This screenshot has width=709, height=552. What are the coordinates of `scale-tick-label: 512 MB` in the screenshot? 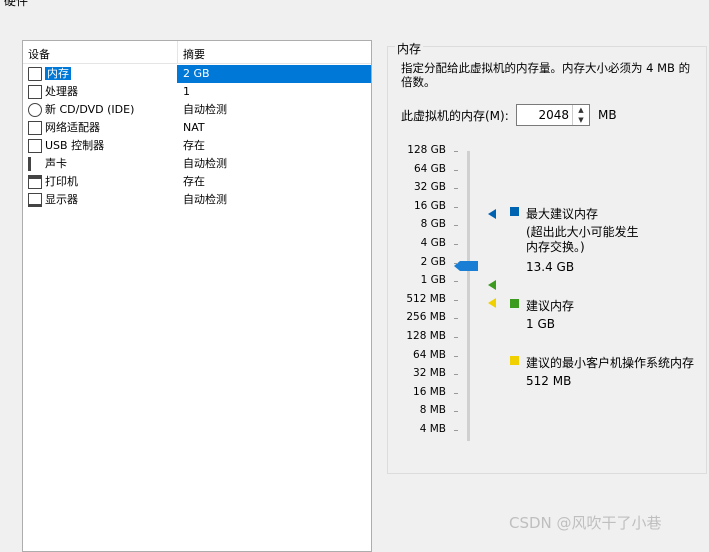 It's located at (426, 298).